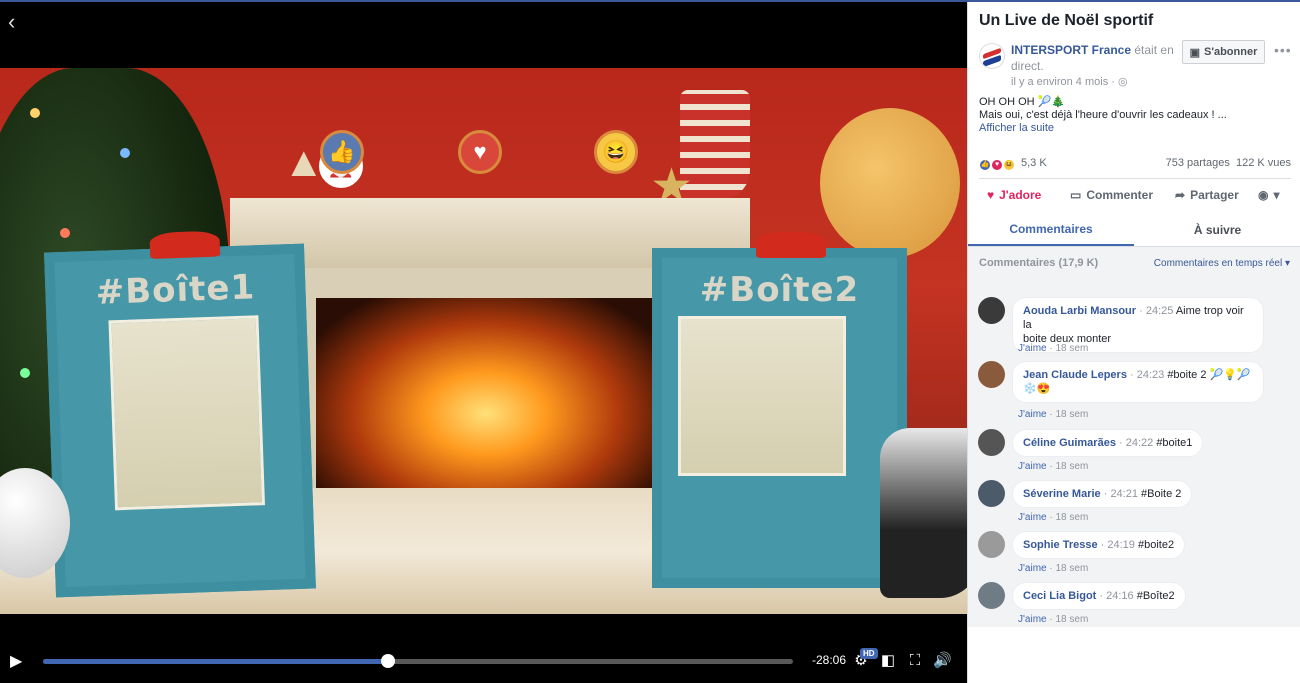  What do you see at coordinates (1124, 494) in the screenshot?
I see `comment-video-time: 24:21` at bounding box center [1124, 494].